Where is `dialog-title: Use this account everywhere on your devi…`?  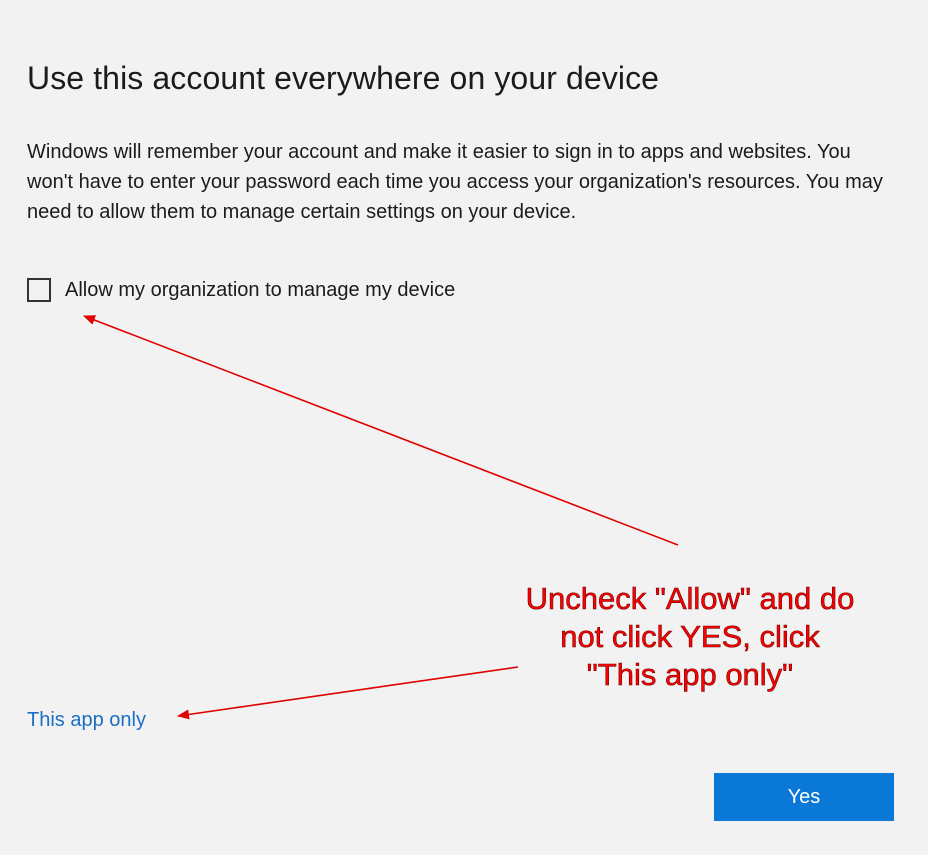
dialog-title: Use this account everywhere on your devi… is located at coordinates (343, 78).